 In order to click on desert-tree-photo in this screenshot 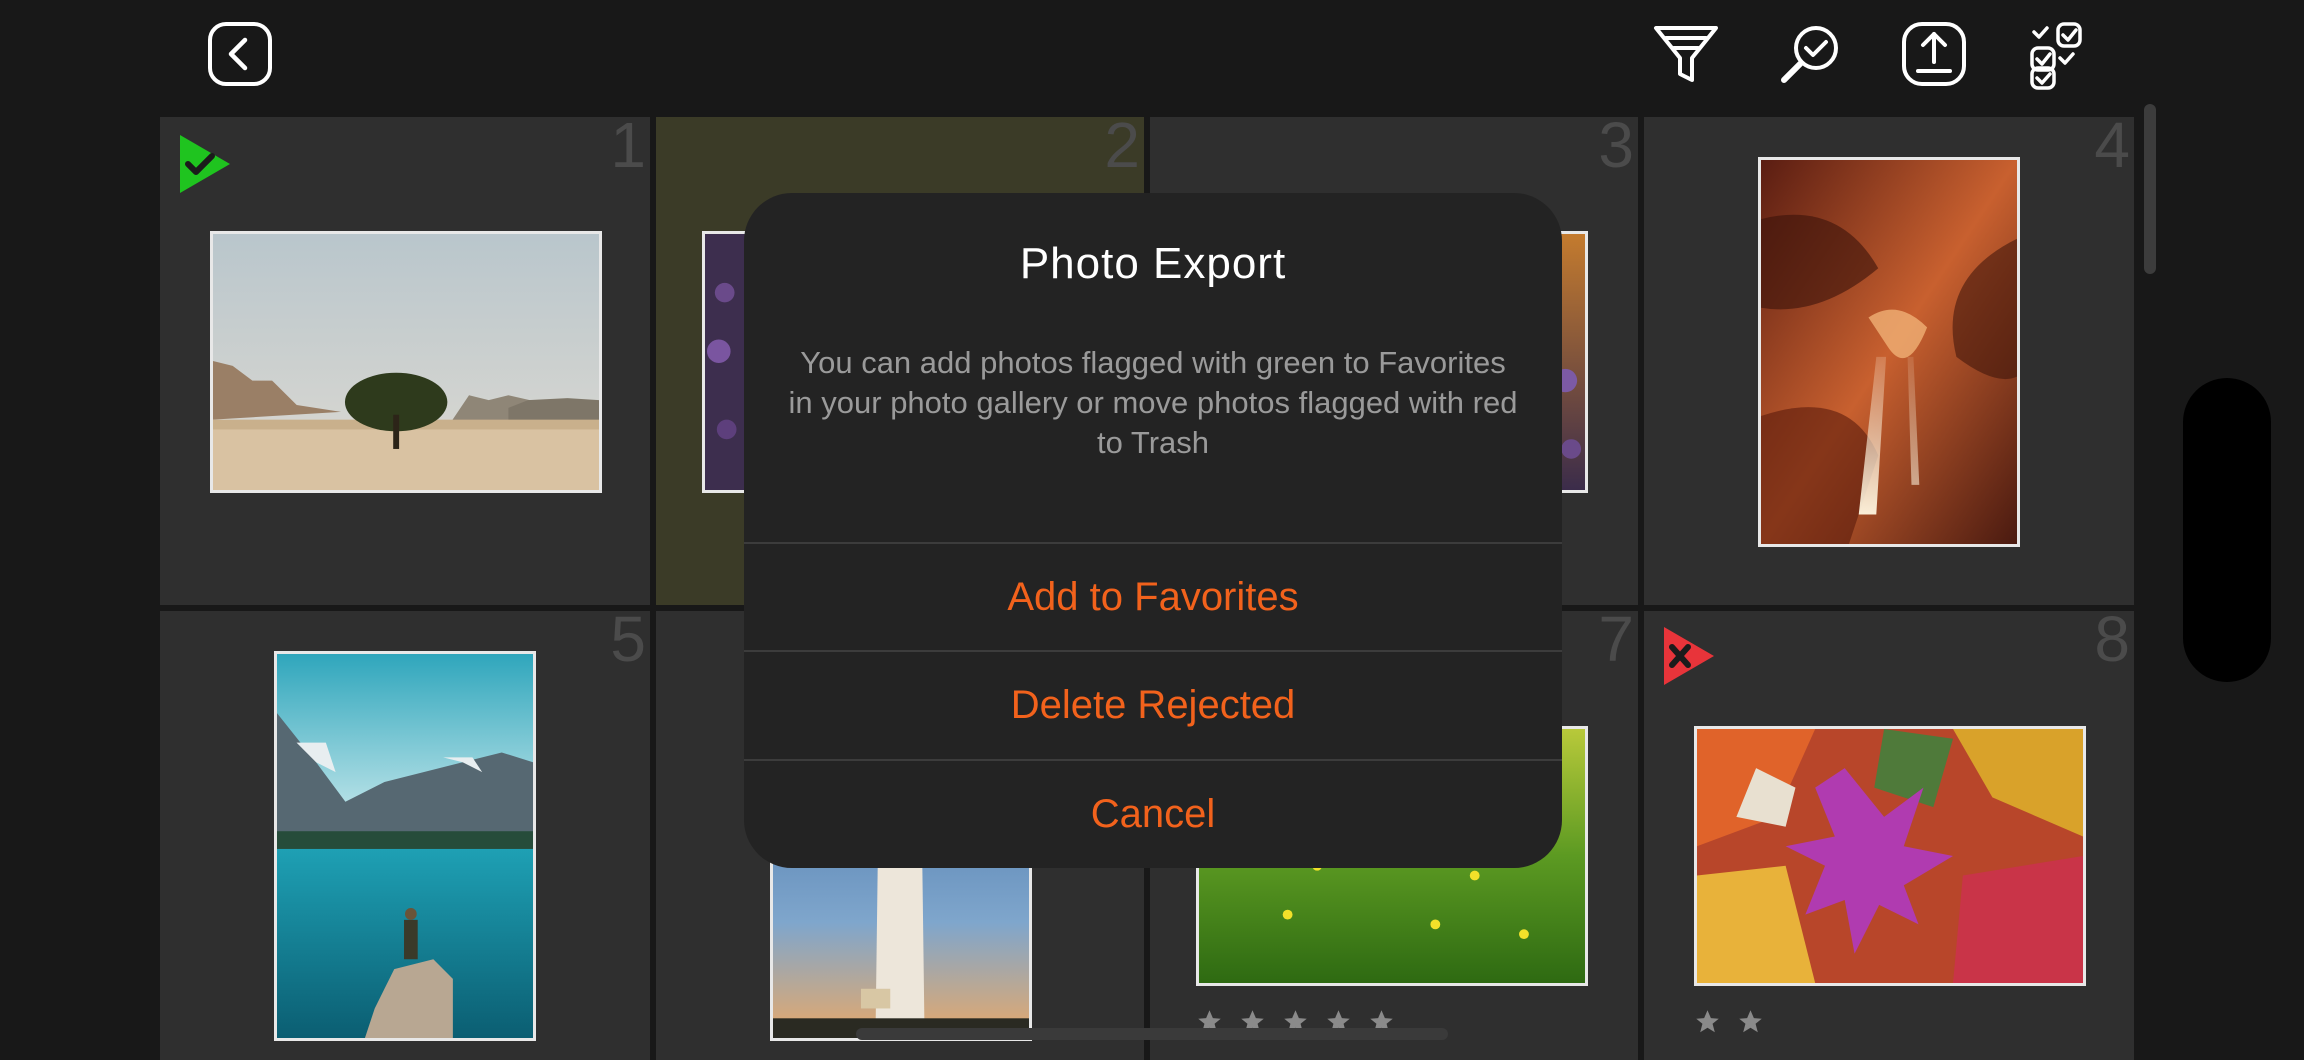, I will do `click(406, 362)`.